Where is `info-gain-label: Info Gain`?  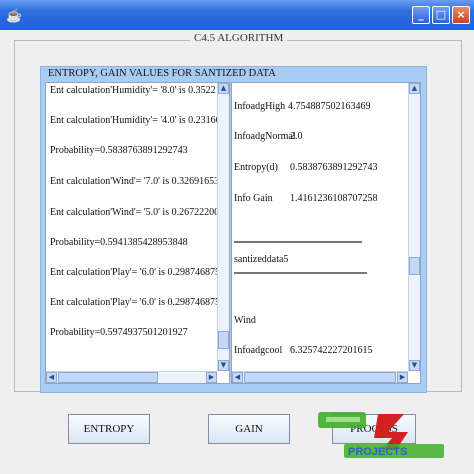
info-gain-label: Info Gain is located at coordinates (253, 198).